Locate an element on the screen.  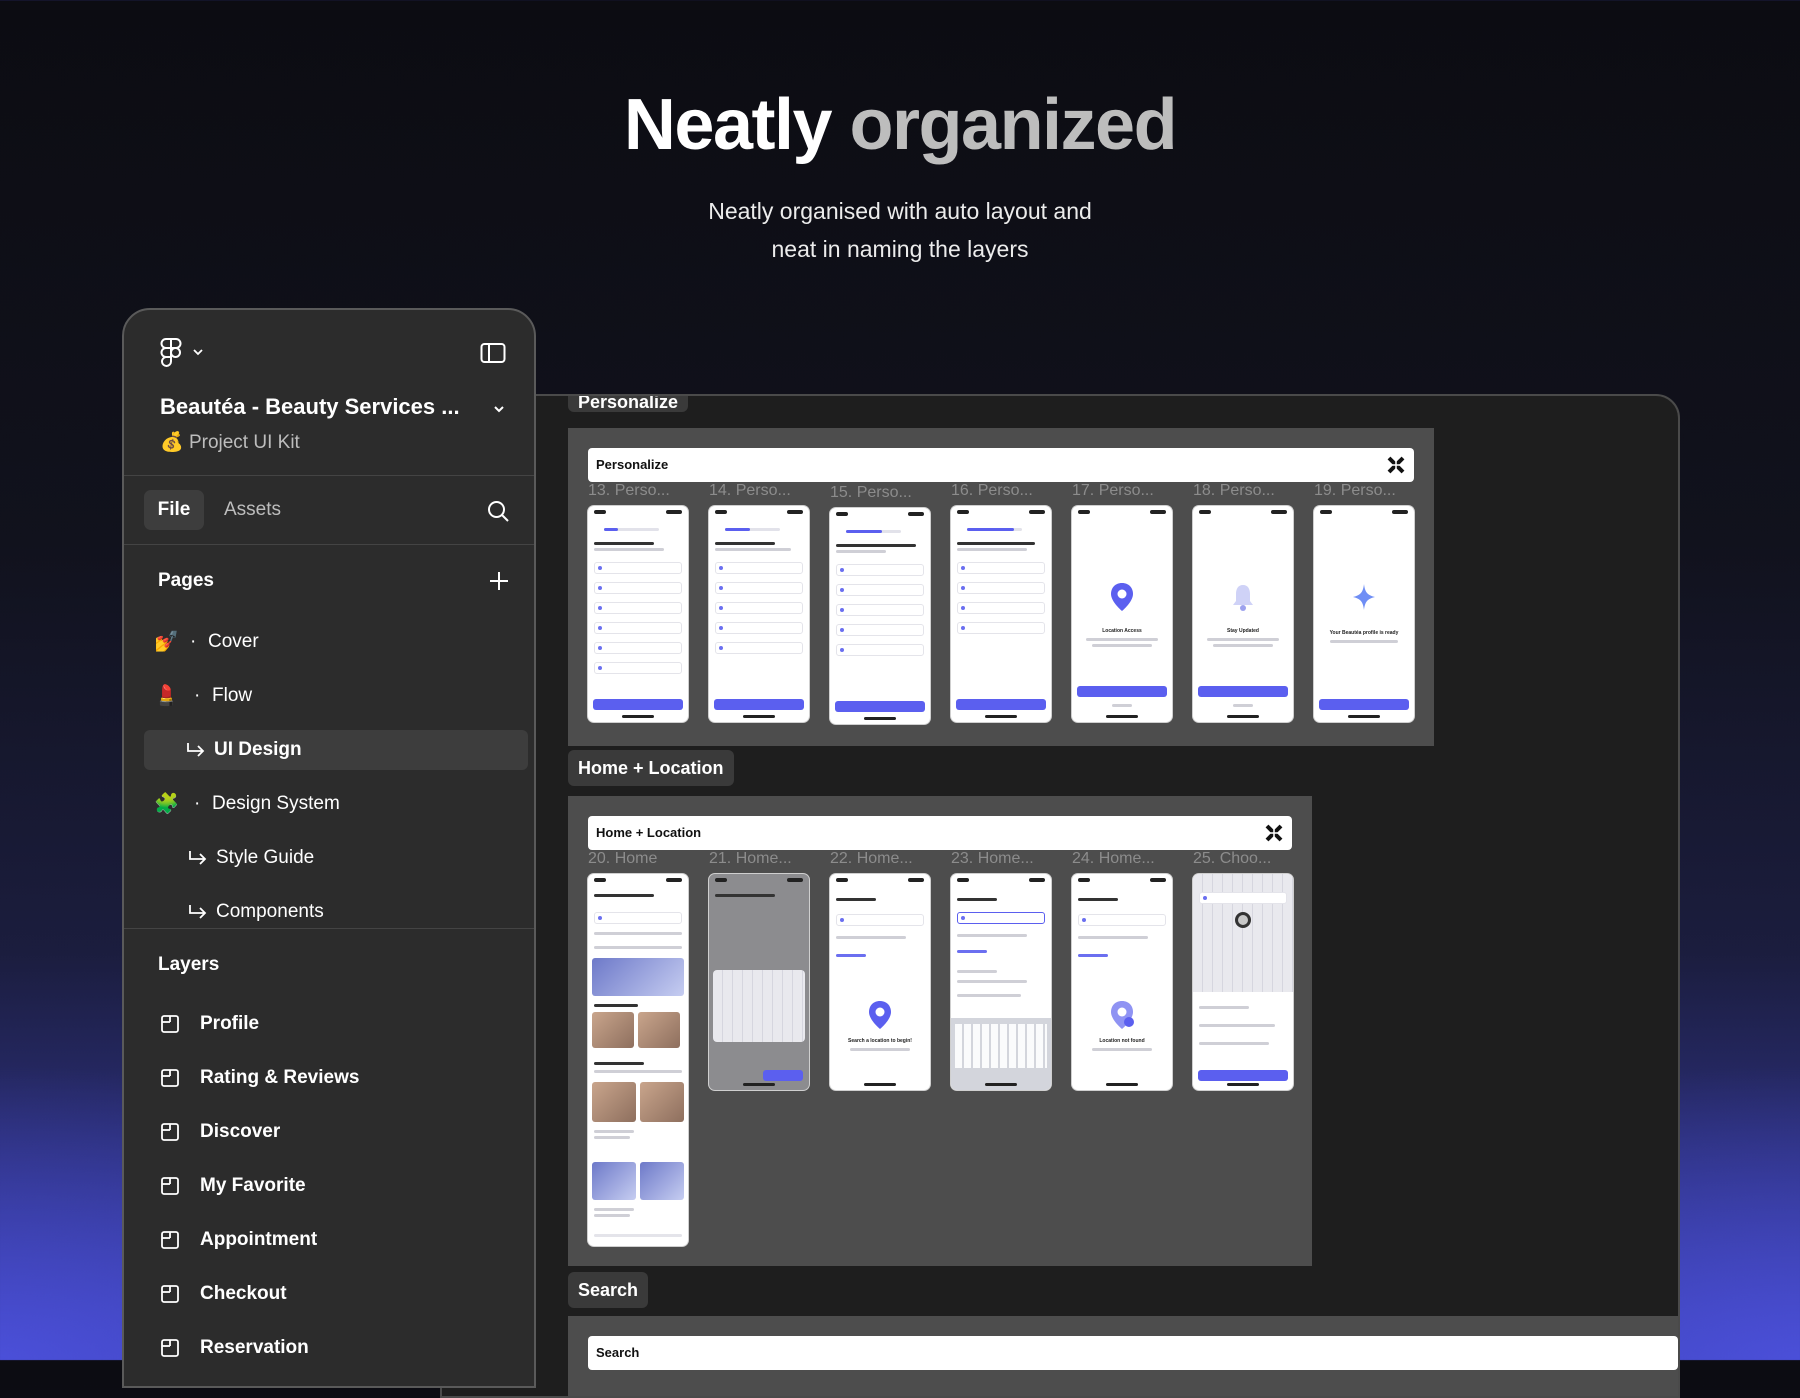
page-item-components: Components is located at coordinates (329, 912).